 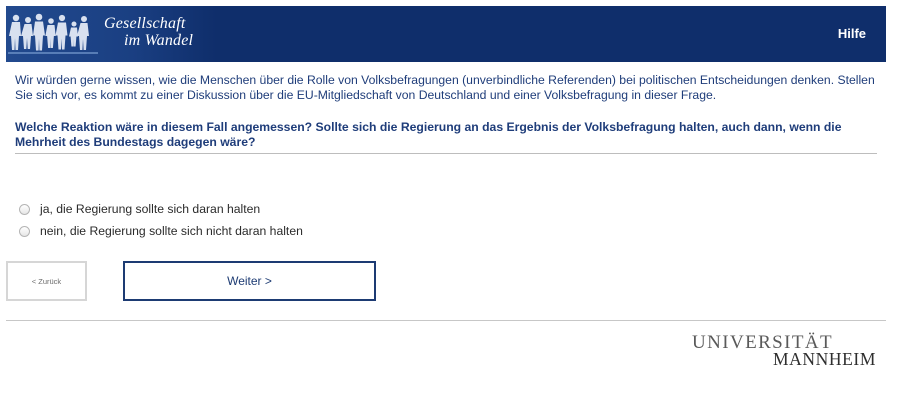 I want to click on radio-yes, so click(x=24, y=209).